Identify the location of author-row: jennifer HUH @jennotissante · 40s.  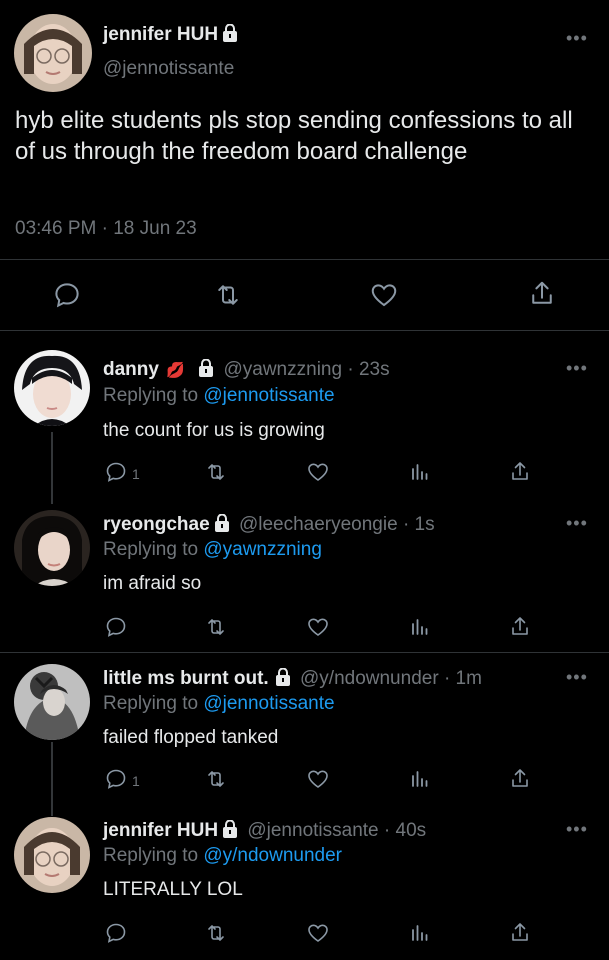
(265, 831).